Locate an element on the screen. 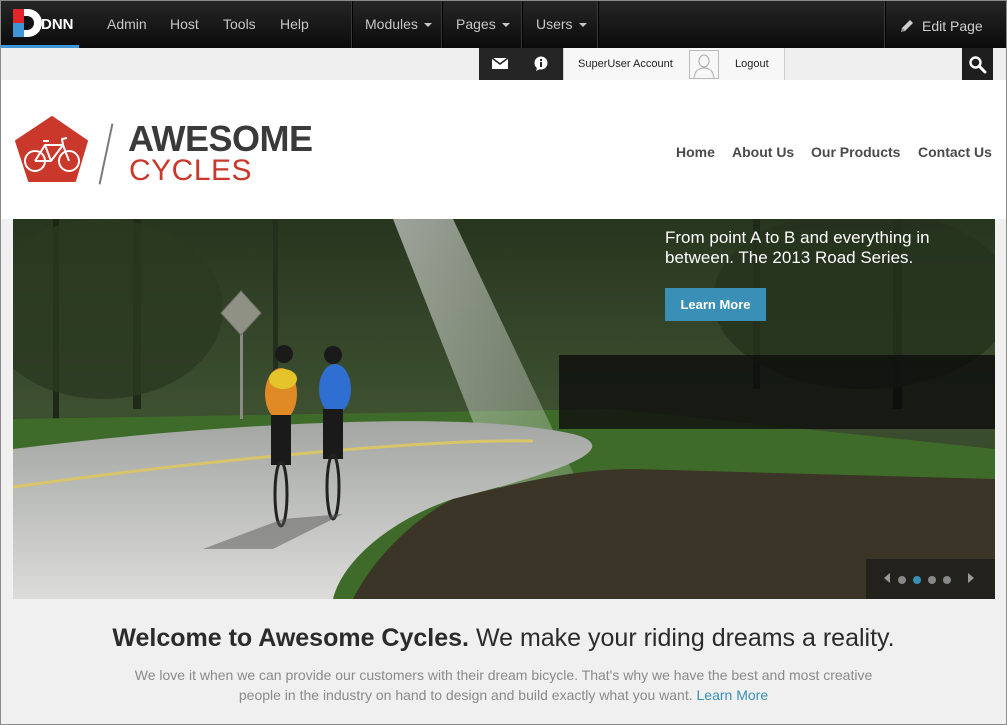 Image resolution: width=1007 pixels, height=725 pixels. dnn-logo-text: DNN is located at coordinates (57, 24).